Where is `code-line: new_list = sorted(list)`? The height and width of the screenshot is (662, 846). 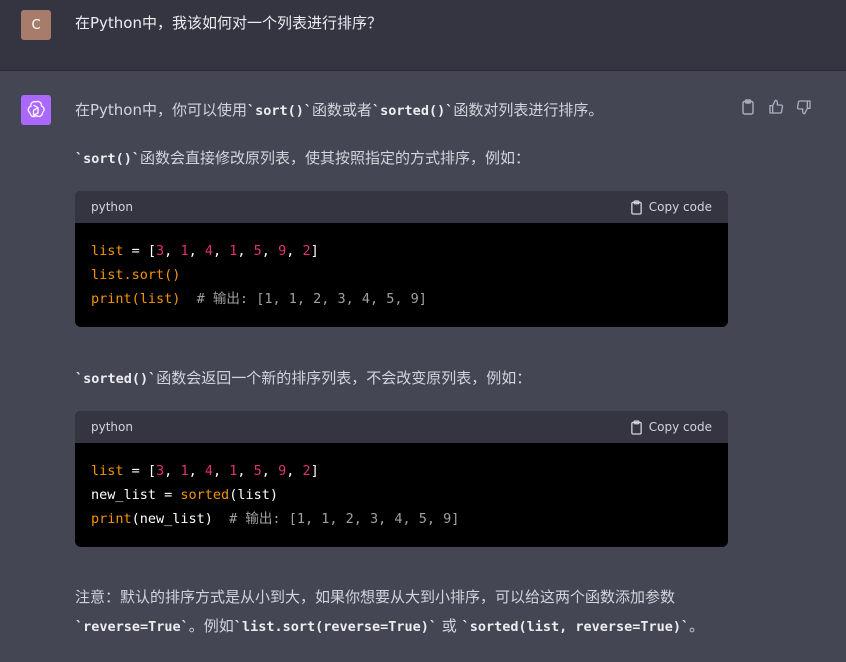
code-line: new_list = sorted(list) is located at coordinates (401, 495).